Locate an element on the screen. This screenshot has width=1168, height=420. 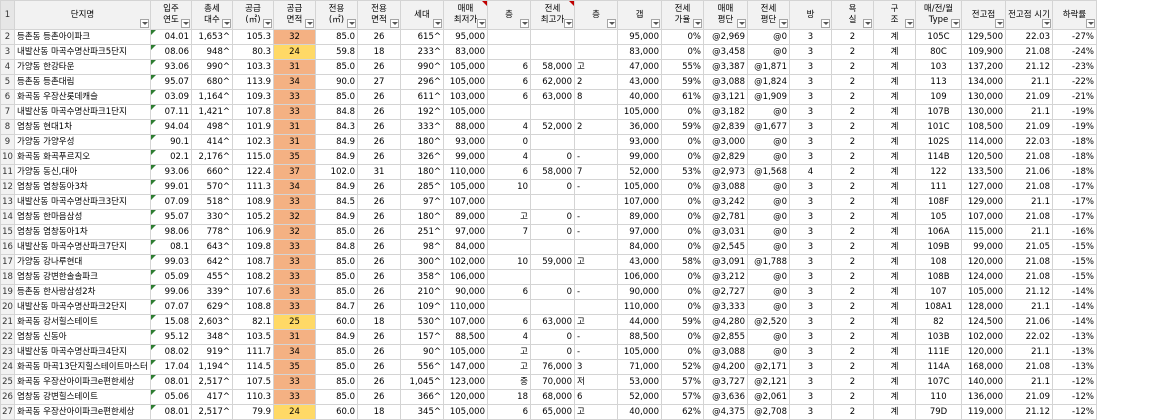
table-cell: 103.3 is located at coordinates (253, 67).